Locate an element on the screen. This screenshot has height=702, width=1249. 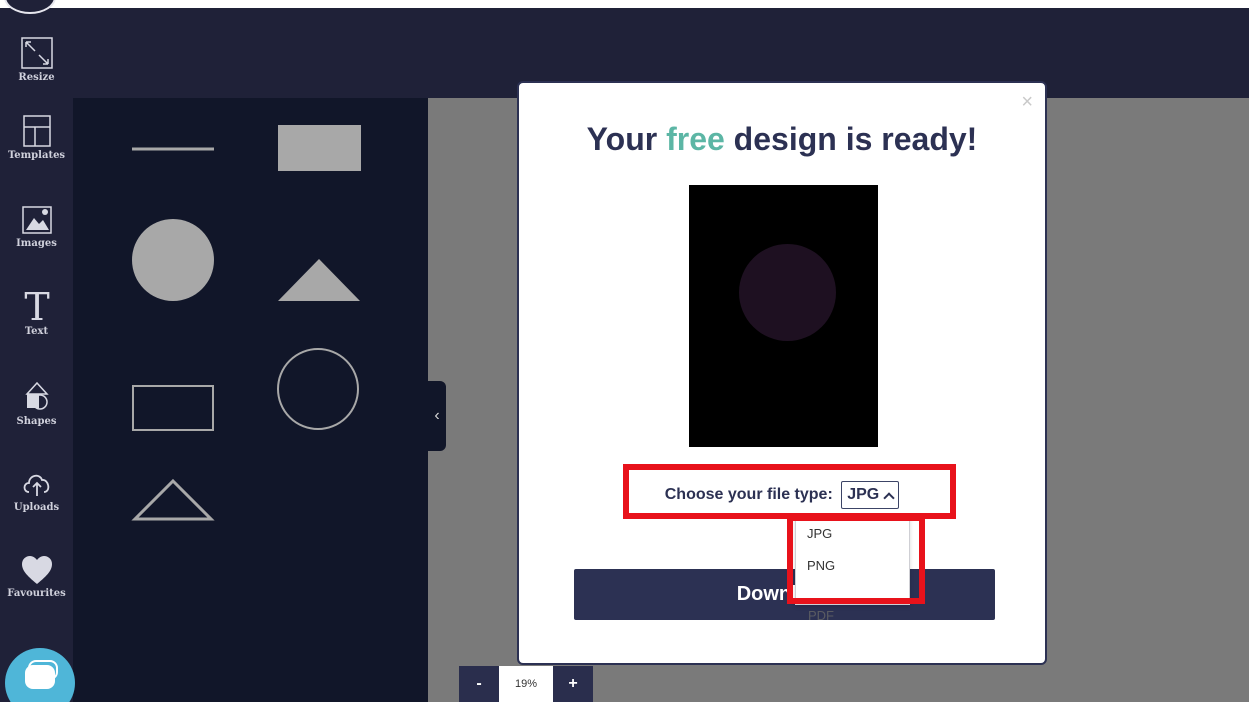
design-preview is located at coordinates (783, 316).